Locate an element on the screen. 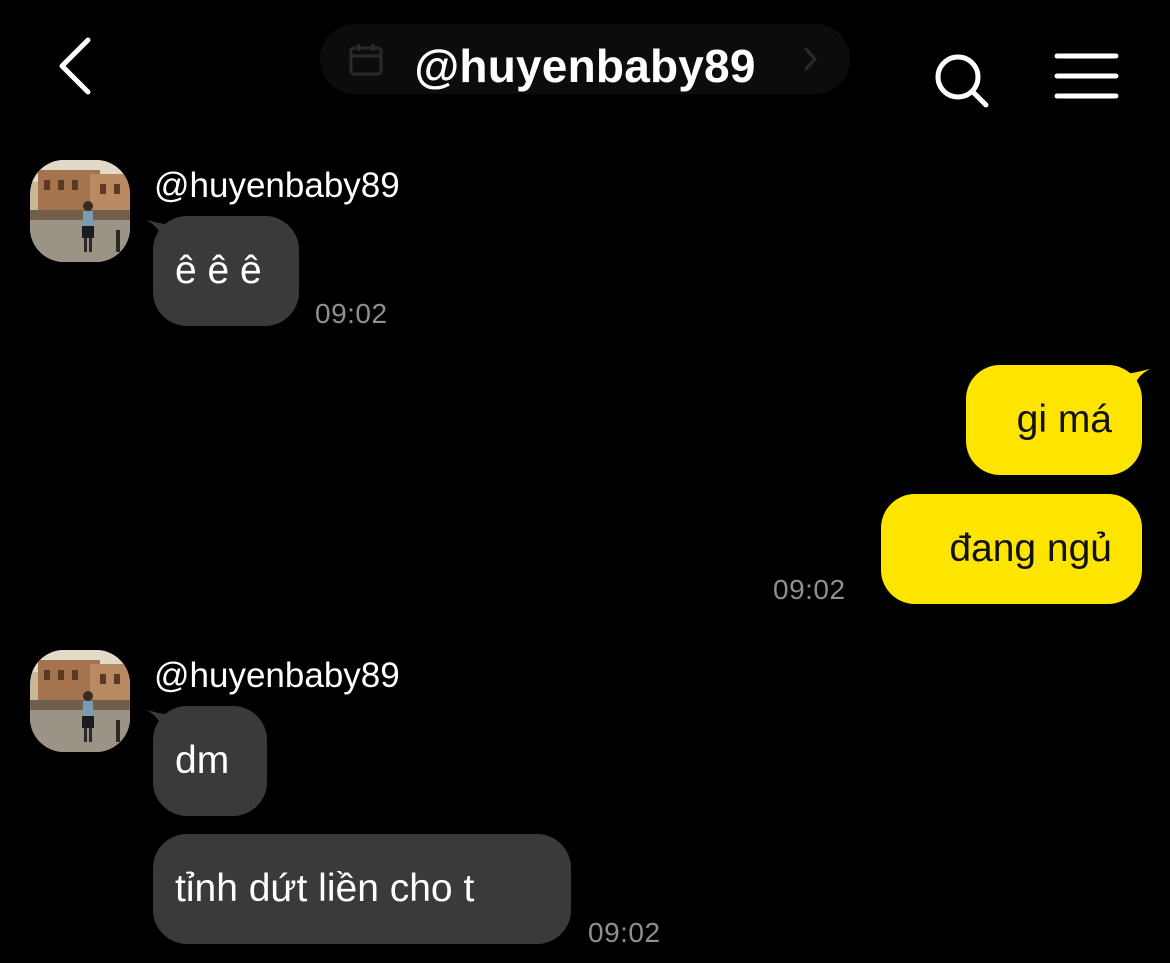 This screenshot has width=1170, height=963. menu-button is located at coordinates (1087, 76).